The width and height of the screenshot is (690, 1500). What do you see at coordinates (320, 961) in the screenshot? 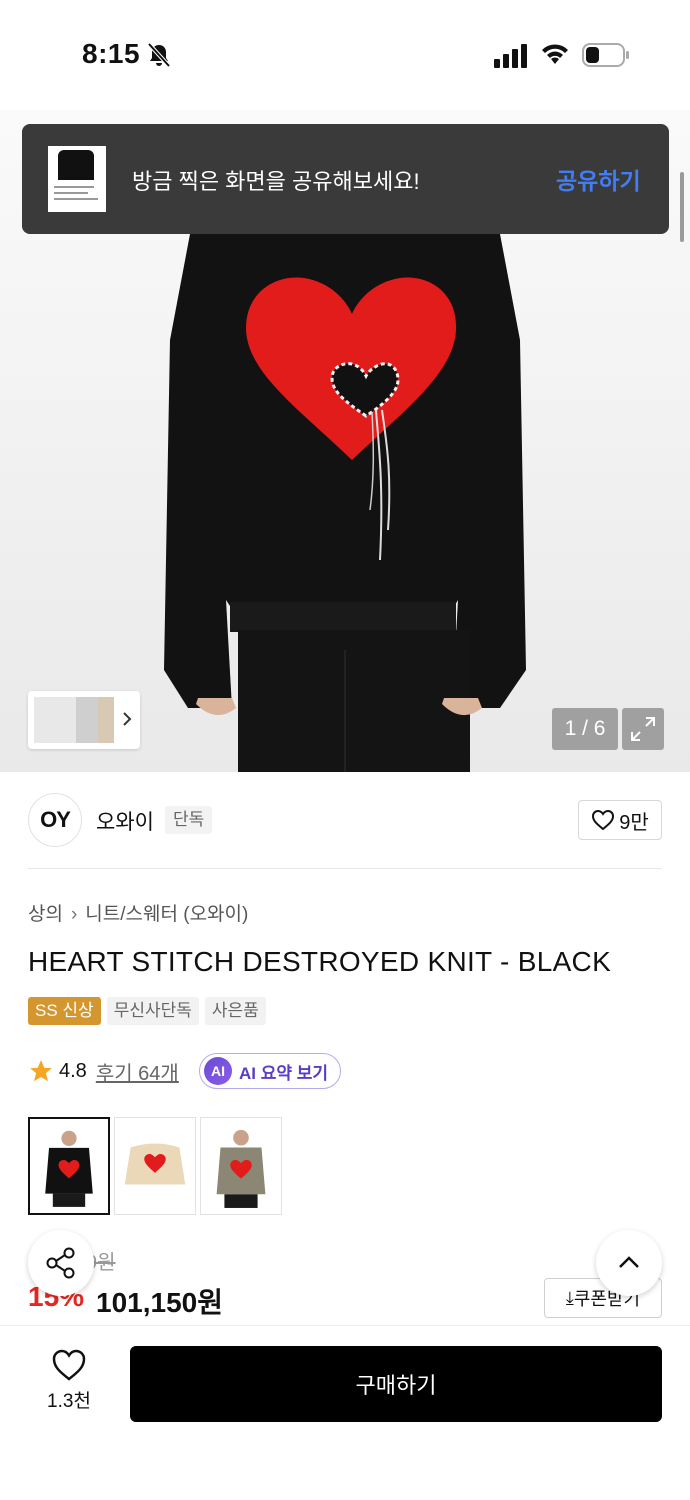
I see `product-title: HEART STITCH DESTROYED KNIT - BLACK` at bounding box center [320, 961].